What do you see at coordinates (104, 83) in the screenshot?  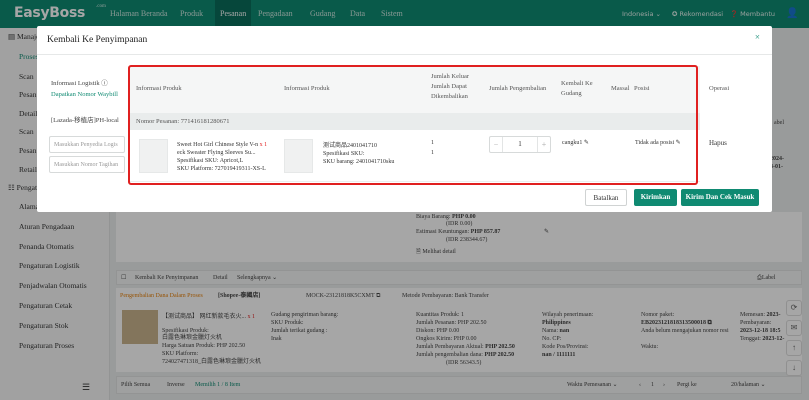 I see `help-circle-icon: ⓘ` at bounding box center [104, 83].